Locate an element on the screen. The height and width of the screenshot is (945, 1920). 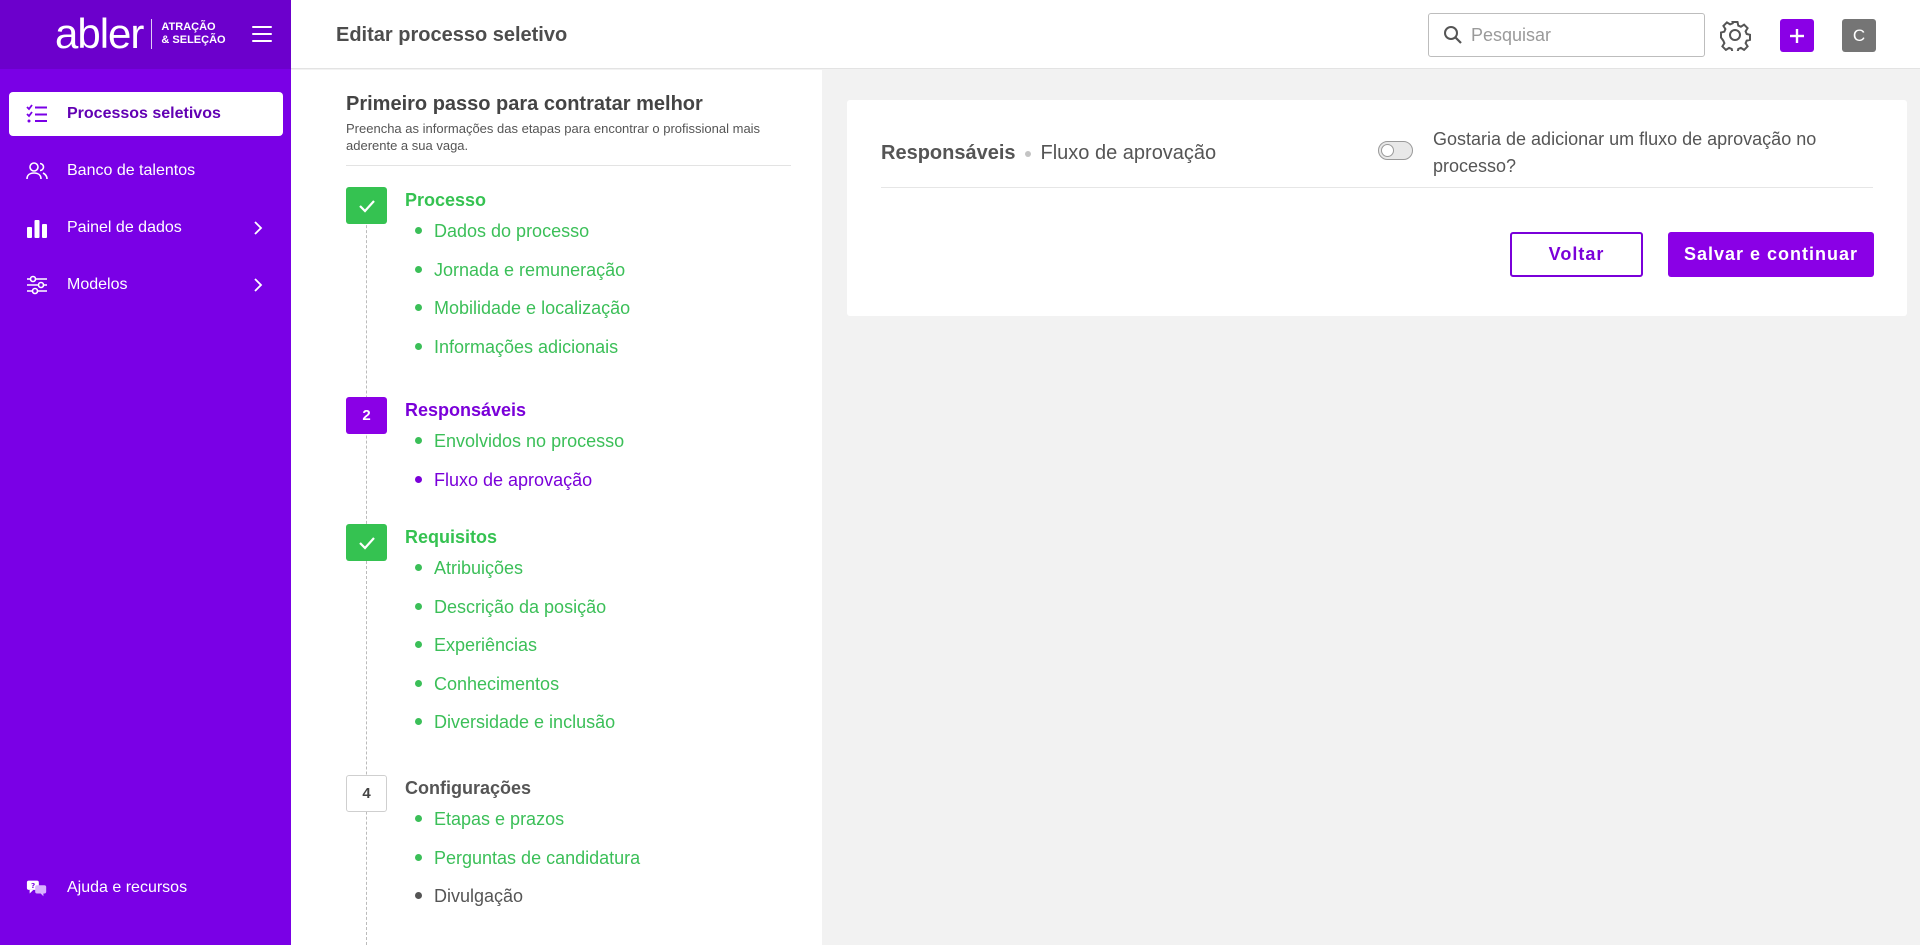
brand-bar: abler ATRAÇÃO & SELEÇÃO is located at coordinates (145, 34).